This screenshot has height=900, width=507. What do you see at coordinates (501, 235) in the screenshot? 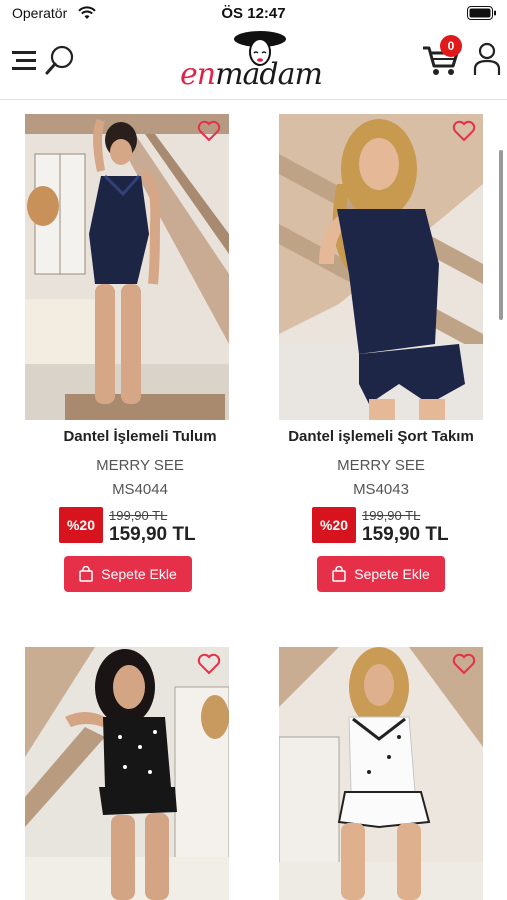
I see `scrollbar` at bounding box center [501, 235].